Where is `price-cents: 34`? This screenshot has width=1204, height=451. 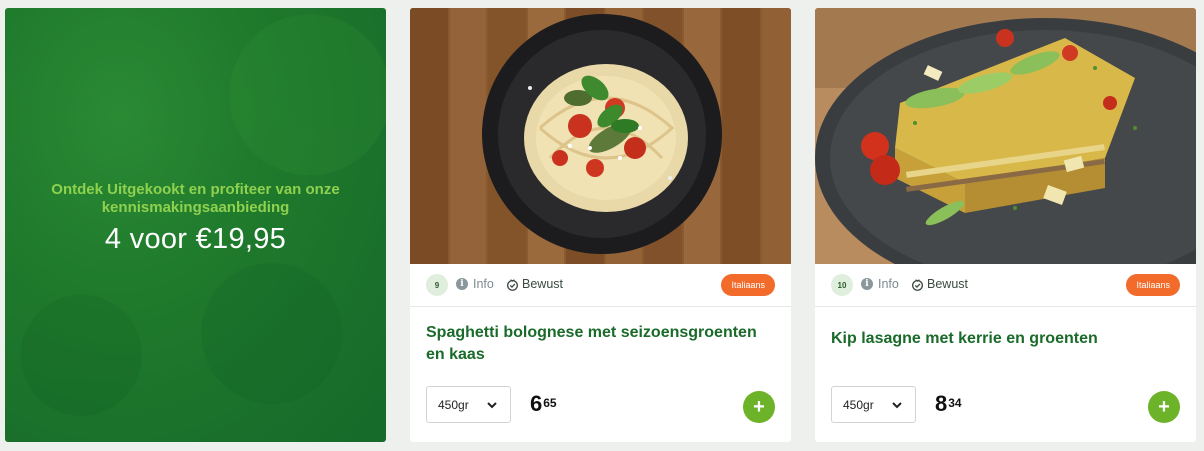 price-cents: 34 is located at coordinates (955, 403).